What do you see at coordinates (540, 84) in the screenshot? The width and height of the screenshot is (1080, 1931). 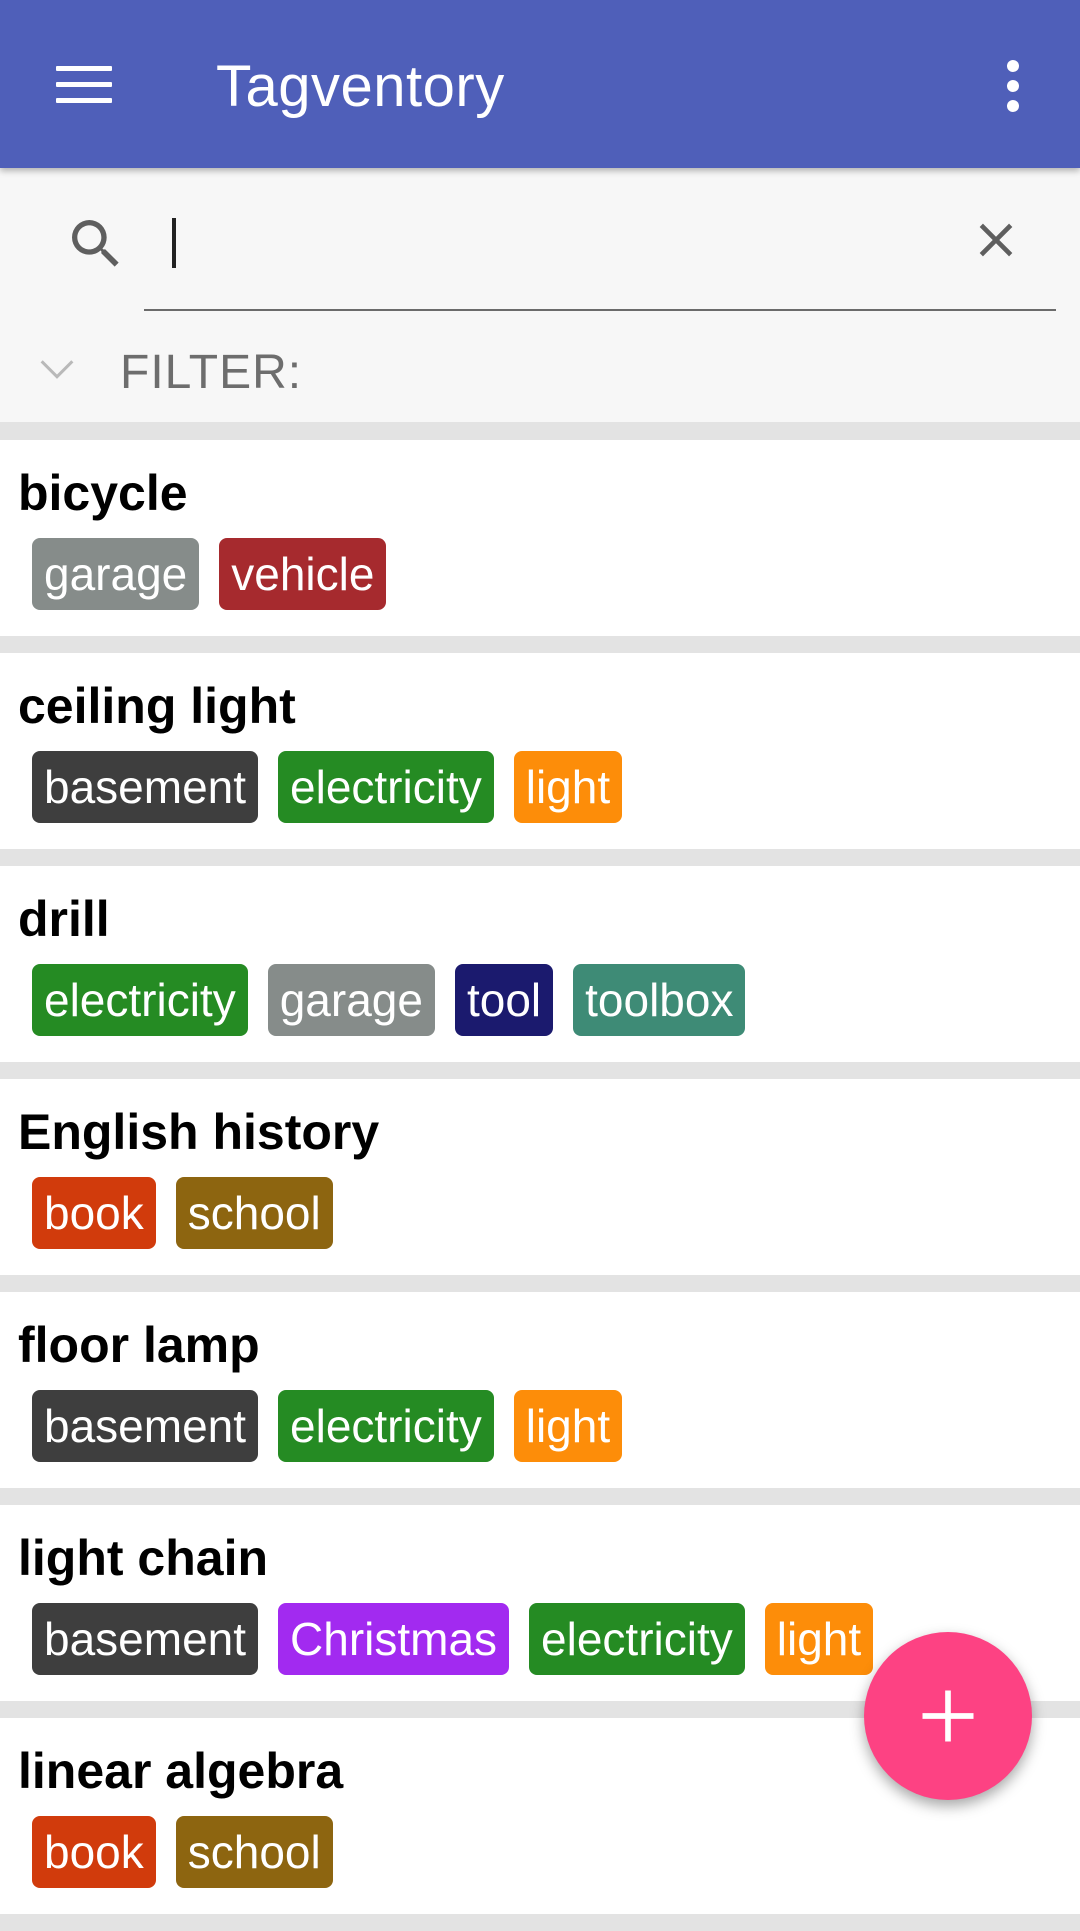 I see `app-bar: Tagventory` at bounding box center [540, 84].